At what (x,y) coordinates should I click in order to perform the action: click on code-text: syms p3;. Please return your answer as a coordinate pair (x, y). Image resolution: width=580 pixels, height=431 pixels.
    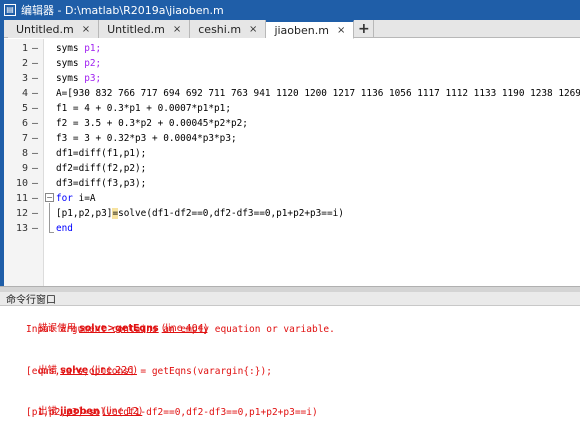
    Looking at the image, I should click on (79, 78).